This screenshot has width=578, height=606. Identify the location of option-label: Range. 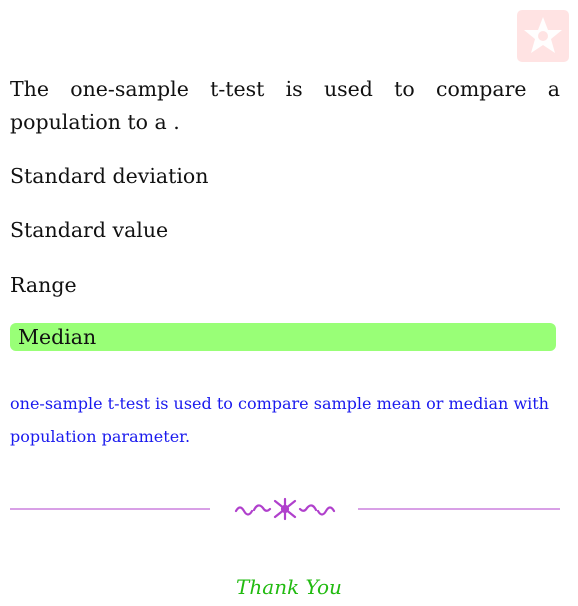
(43, 285).